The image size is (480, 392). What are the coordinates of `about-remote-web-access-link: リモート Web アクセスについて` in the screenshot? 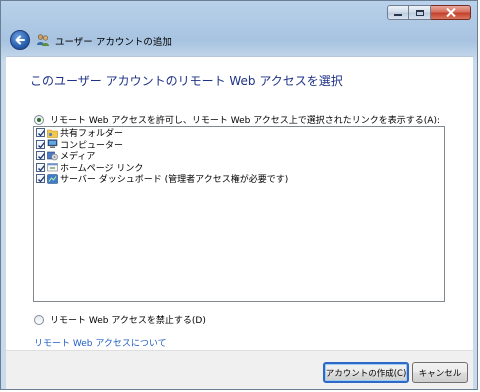 It's located at (100, 342).